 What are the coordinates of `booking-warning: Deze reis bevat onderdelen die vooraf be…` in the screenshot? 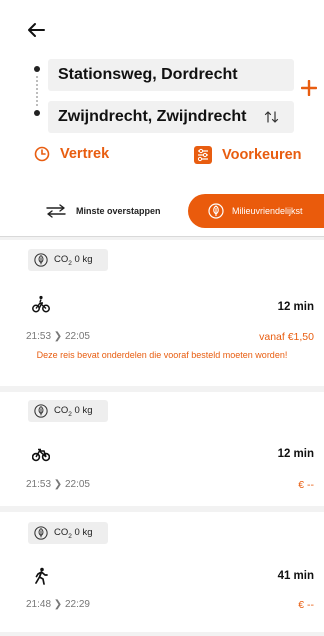 It's located at (162, 355).